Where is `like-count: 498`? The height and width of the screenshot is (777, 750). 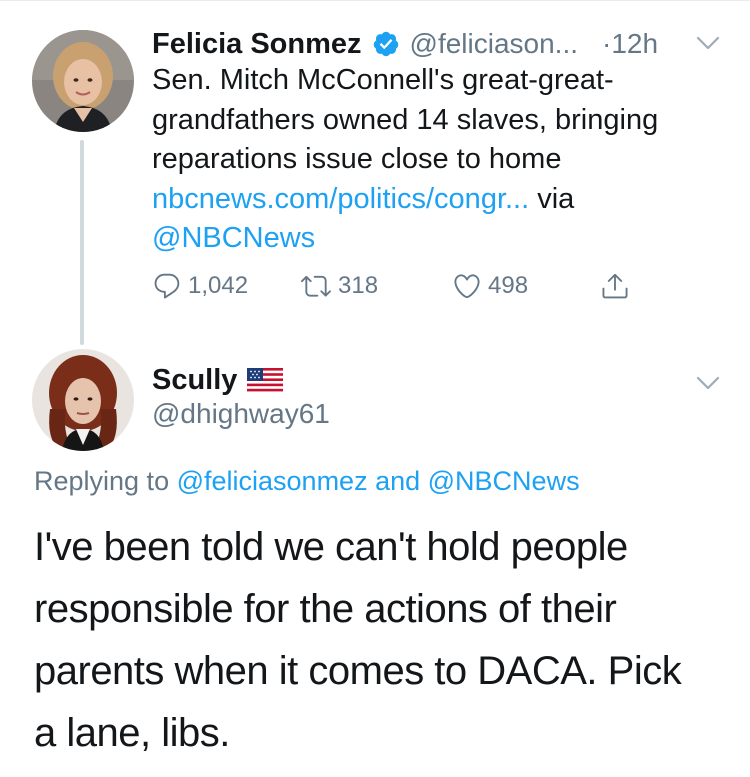 like-count: 498 is located at coordinates (508, 285).